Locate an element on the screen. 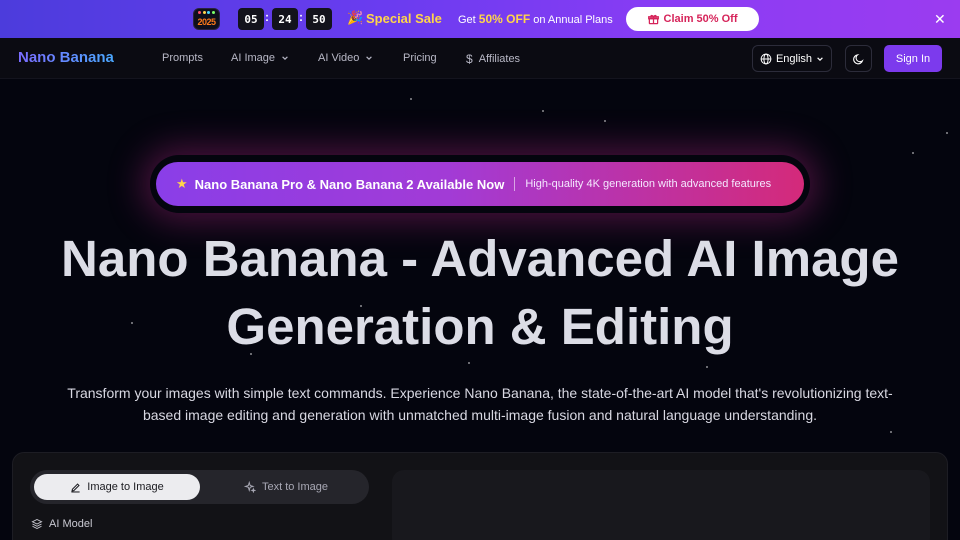  timer-hours: 05 is located at coordinates (251, 19).